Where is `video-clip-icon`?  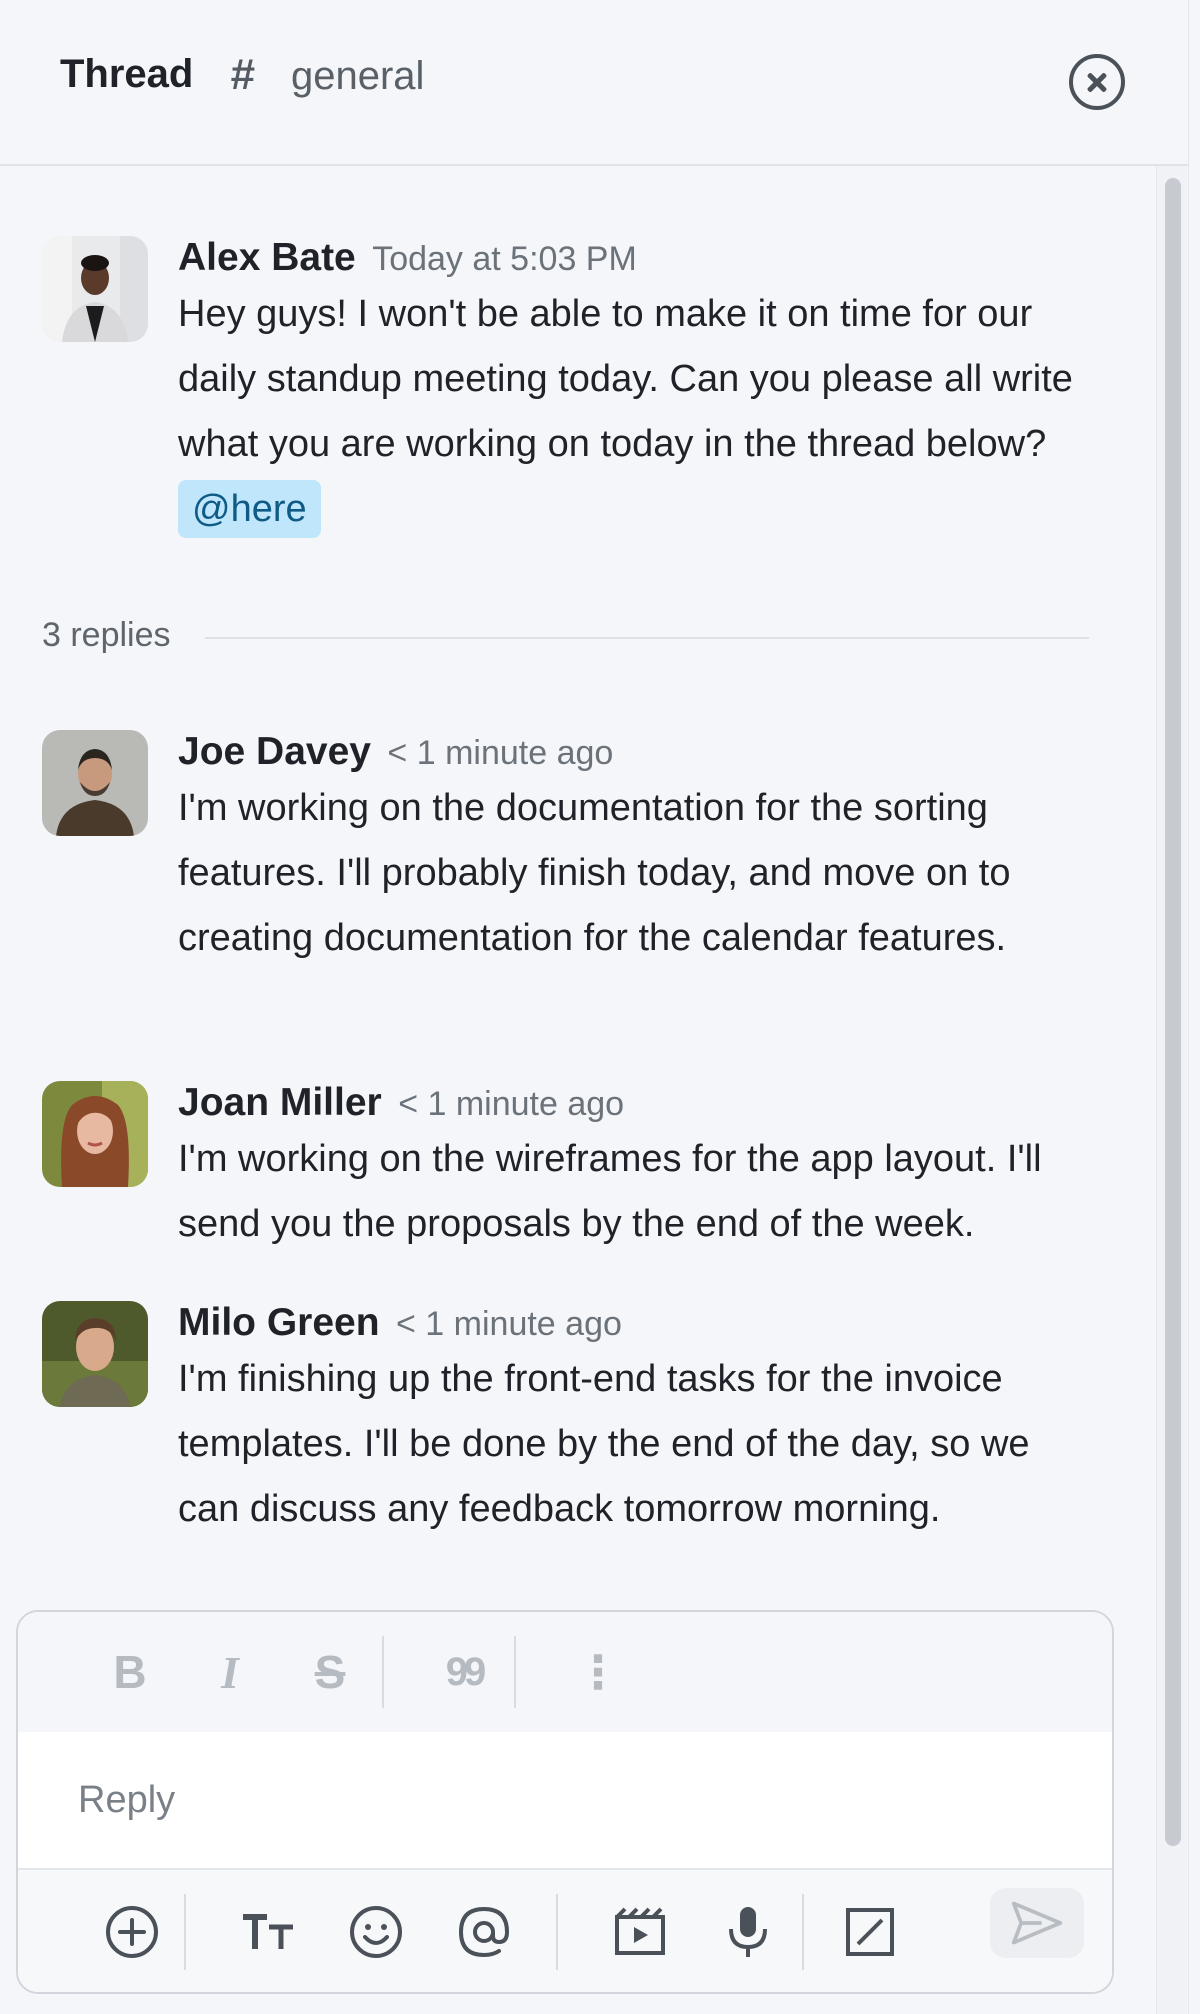
video-clip-icon is located at coordinates (640, 1932).